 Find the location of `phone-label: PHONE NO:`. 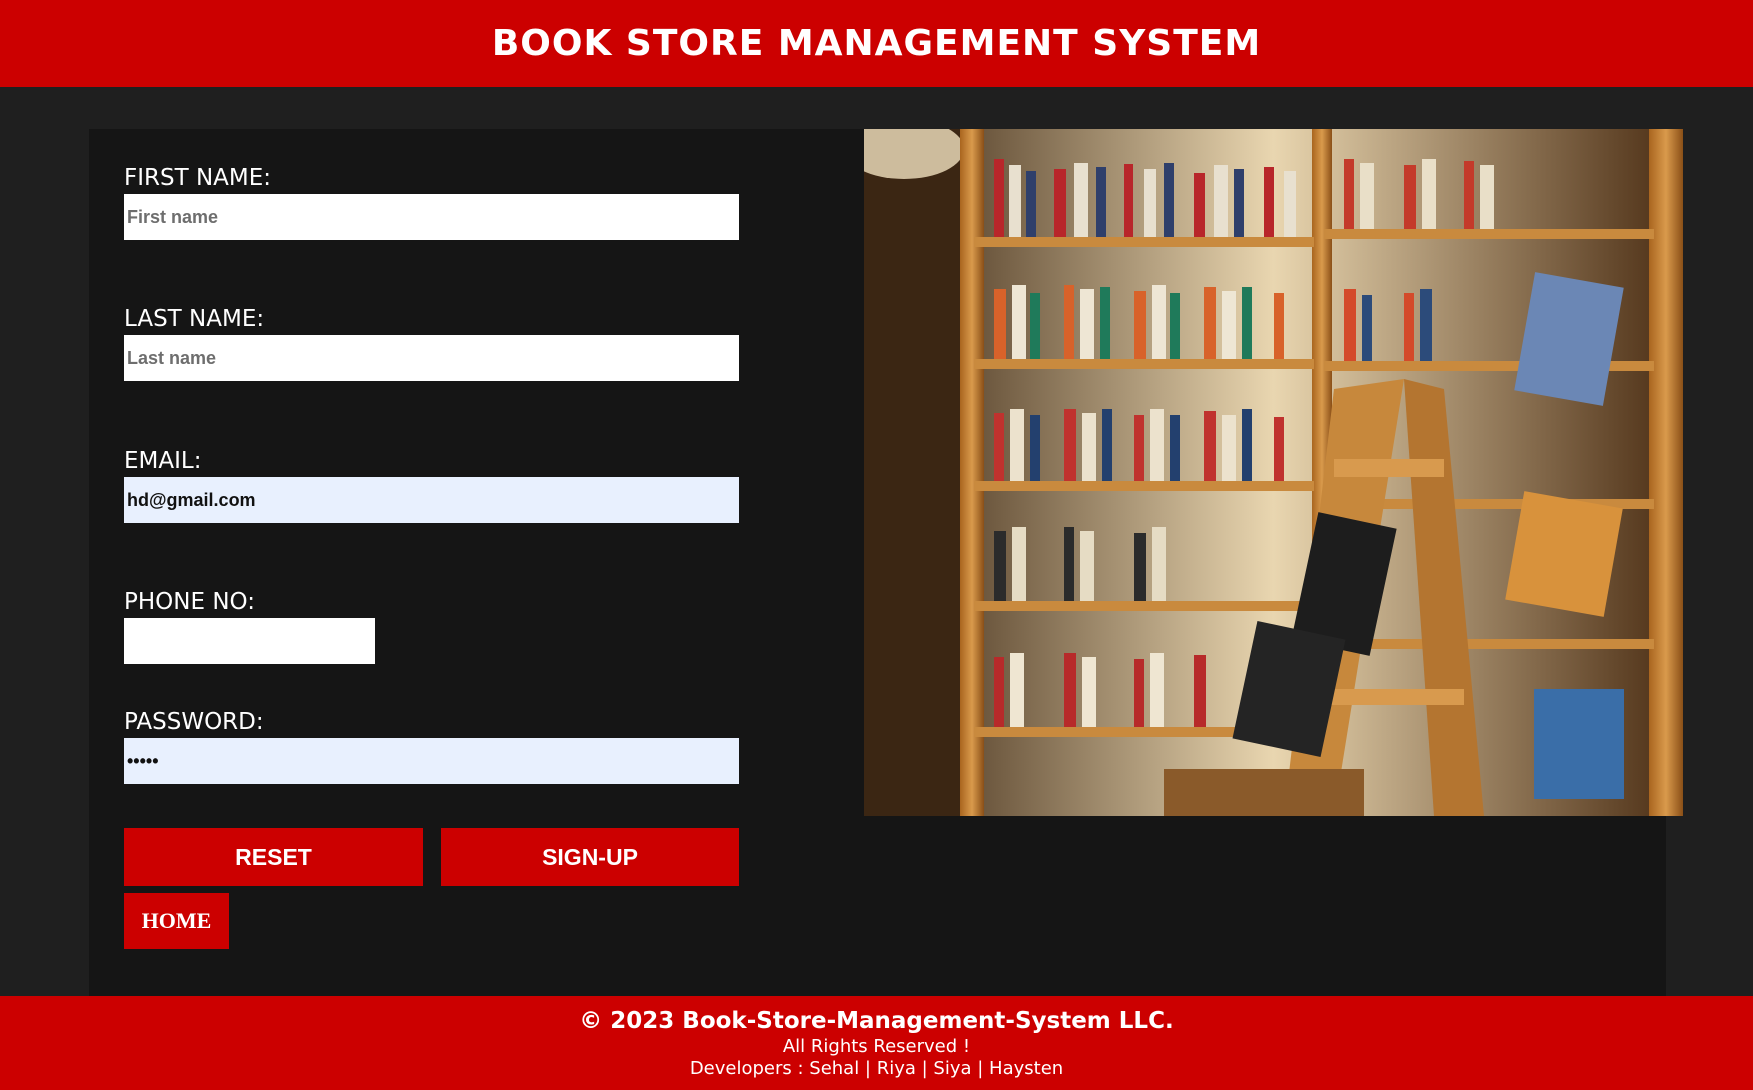

phone-label: PHONE NO: is located at coordinates (189, 602).